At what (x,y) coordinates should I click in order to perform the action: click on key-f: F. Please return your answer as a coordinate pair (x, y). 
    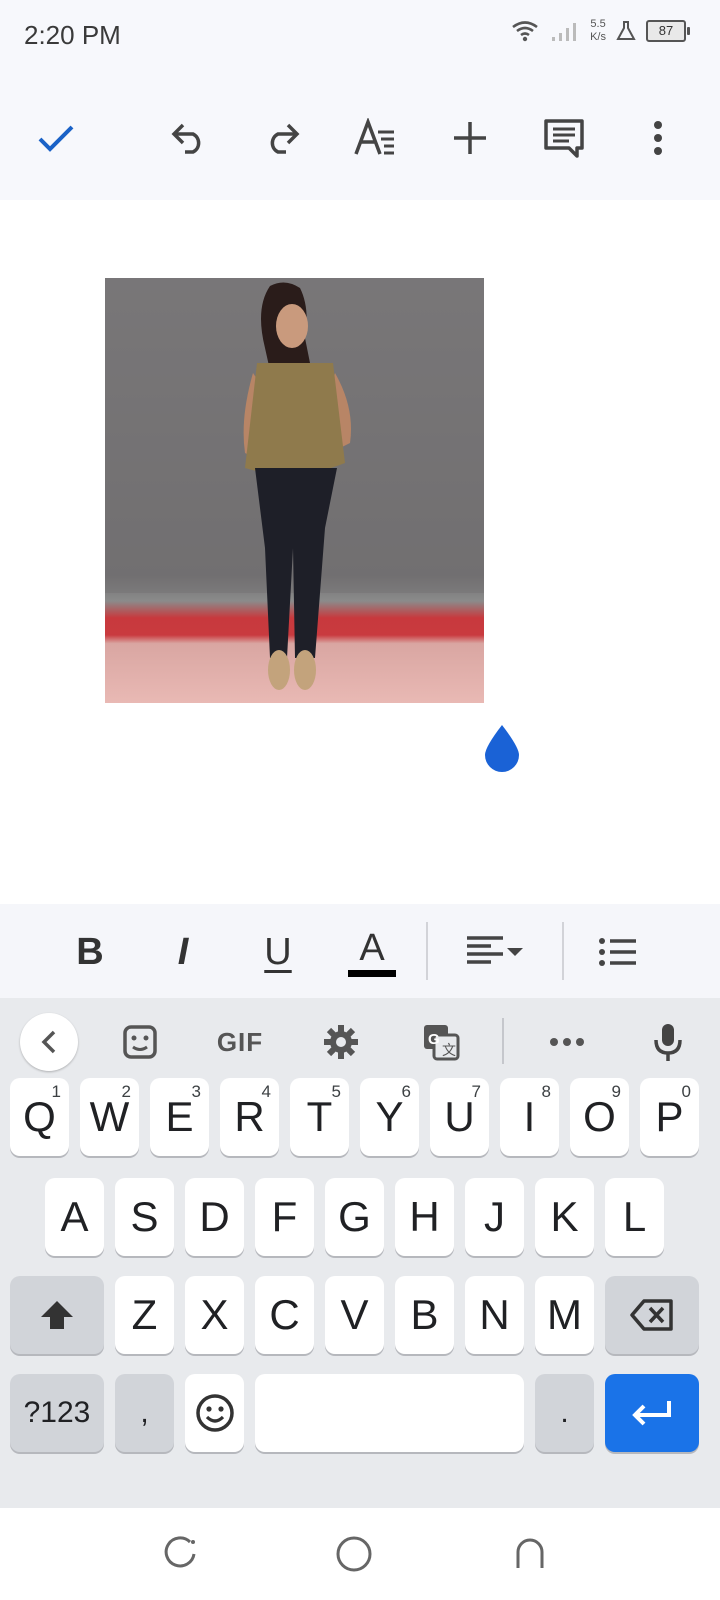
    Looking at the image, I should click on (284, 1217).